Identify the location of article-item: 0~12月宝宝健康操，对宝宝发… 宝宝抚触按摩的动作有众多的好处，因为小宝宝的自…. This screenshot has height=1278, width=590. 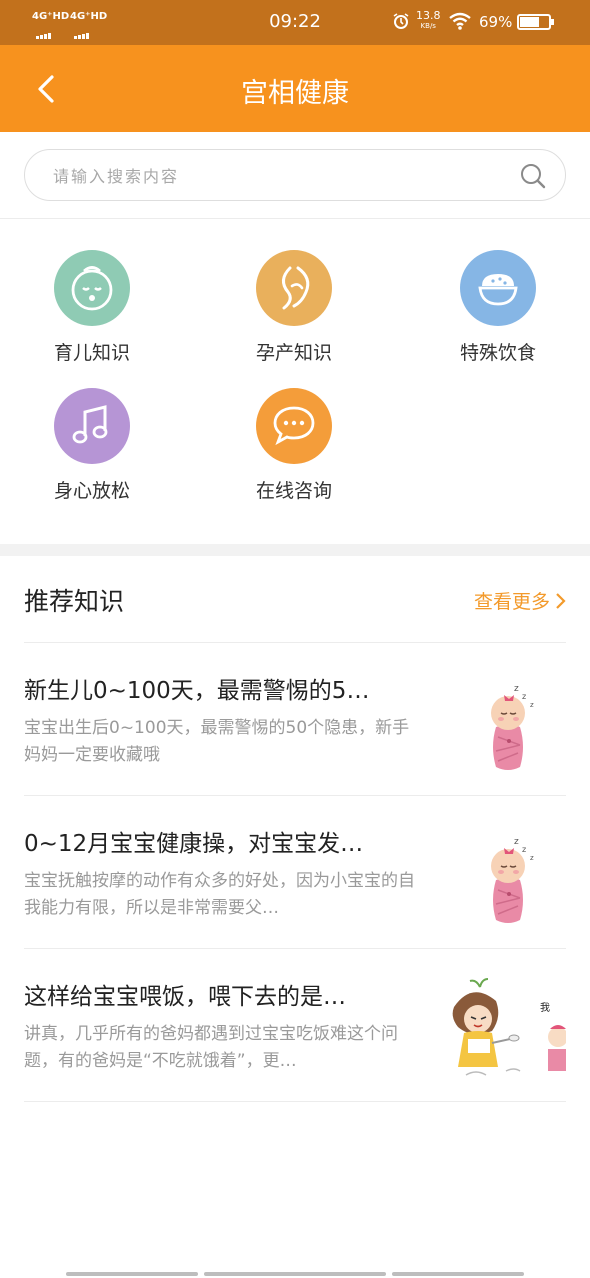
(295, 872).